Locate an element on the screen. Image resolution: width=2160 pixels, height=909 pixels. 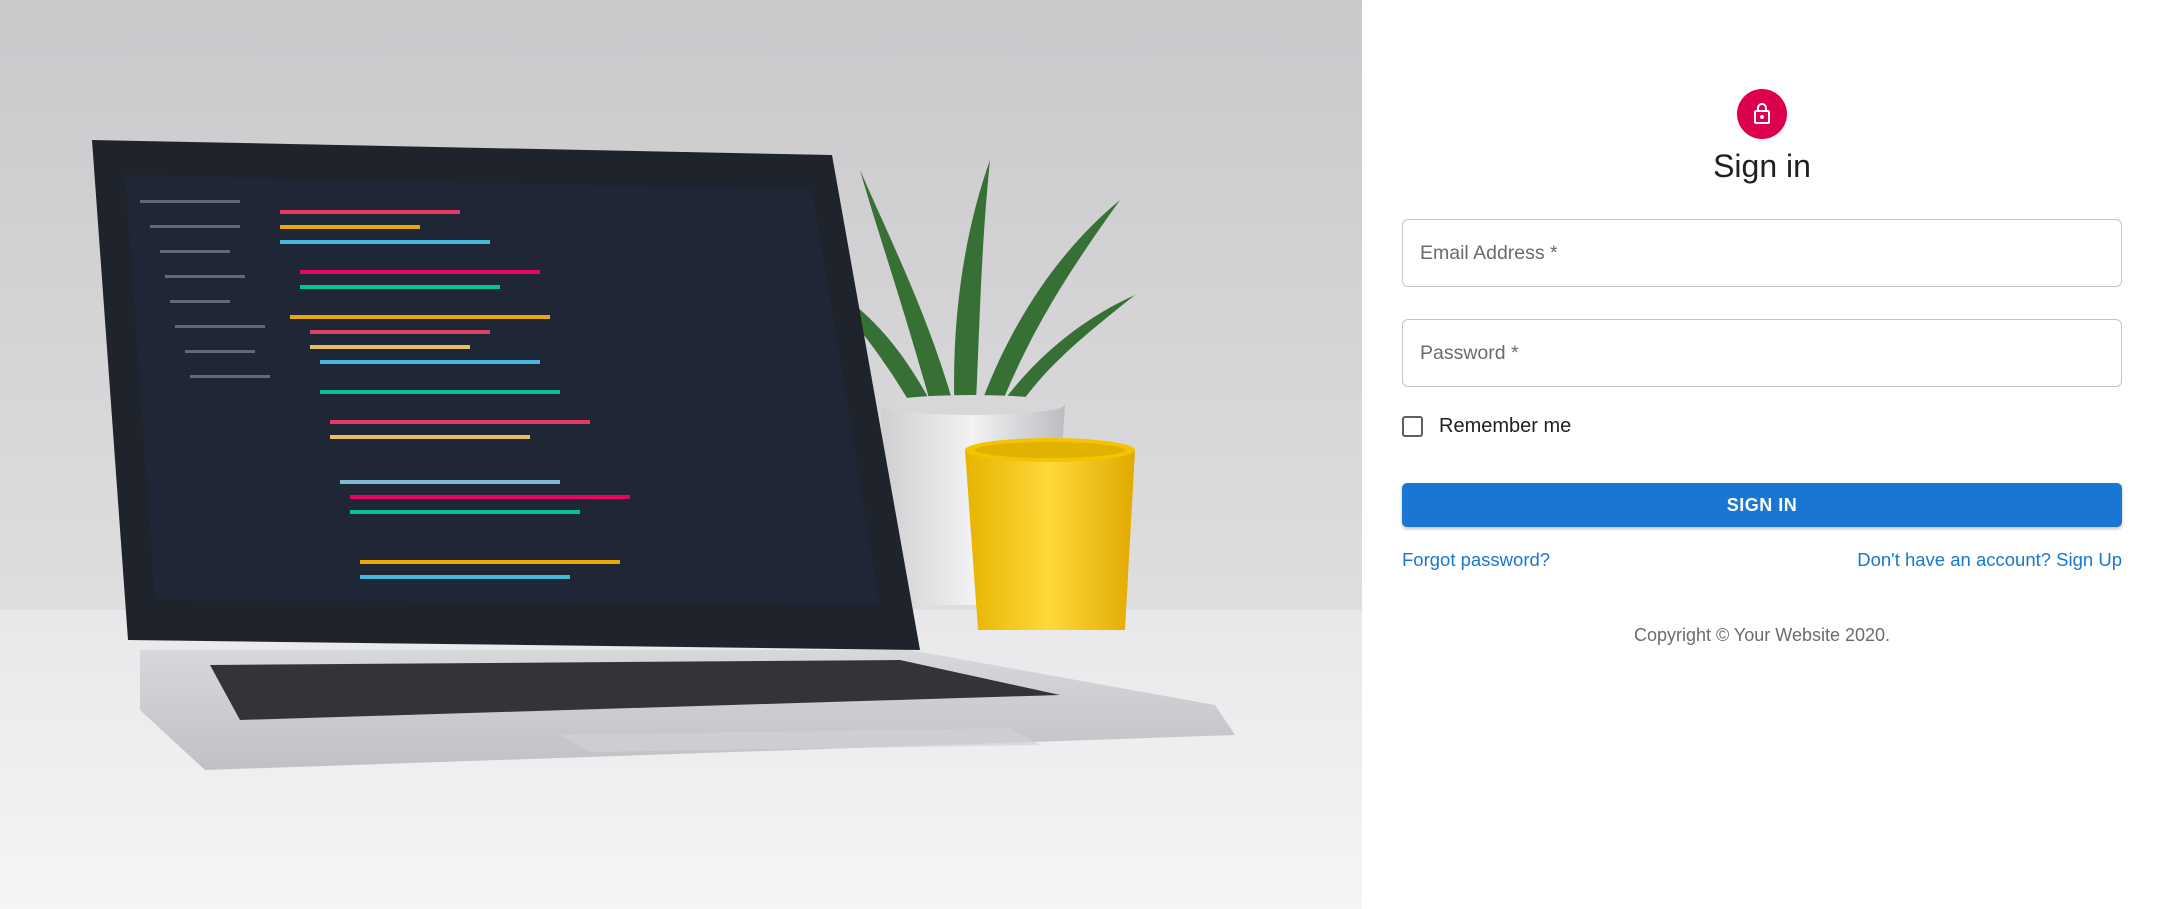
copyright-text: Copyright © Your Website 2020. is located at coordinates (1762, 635).